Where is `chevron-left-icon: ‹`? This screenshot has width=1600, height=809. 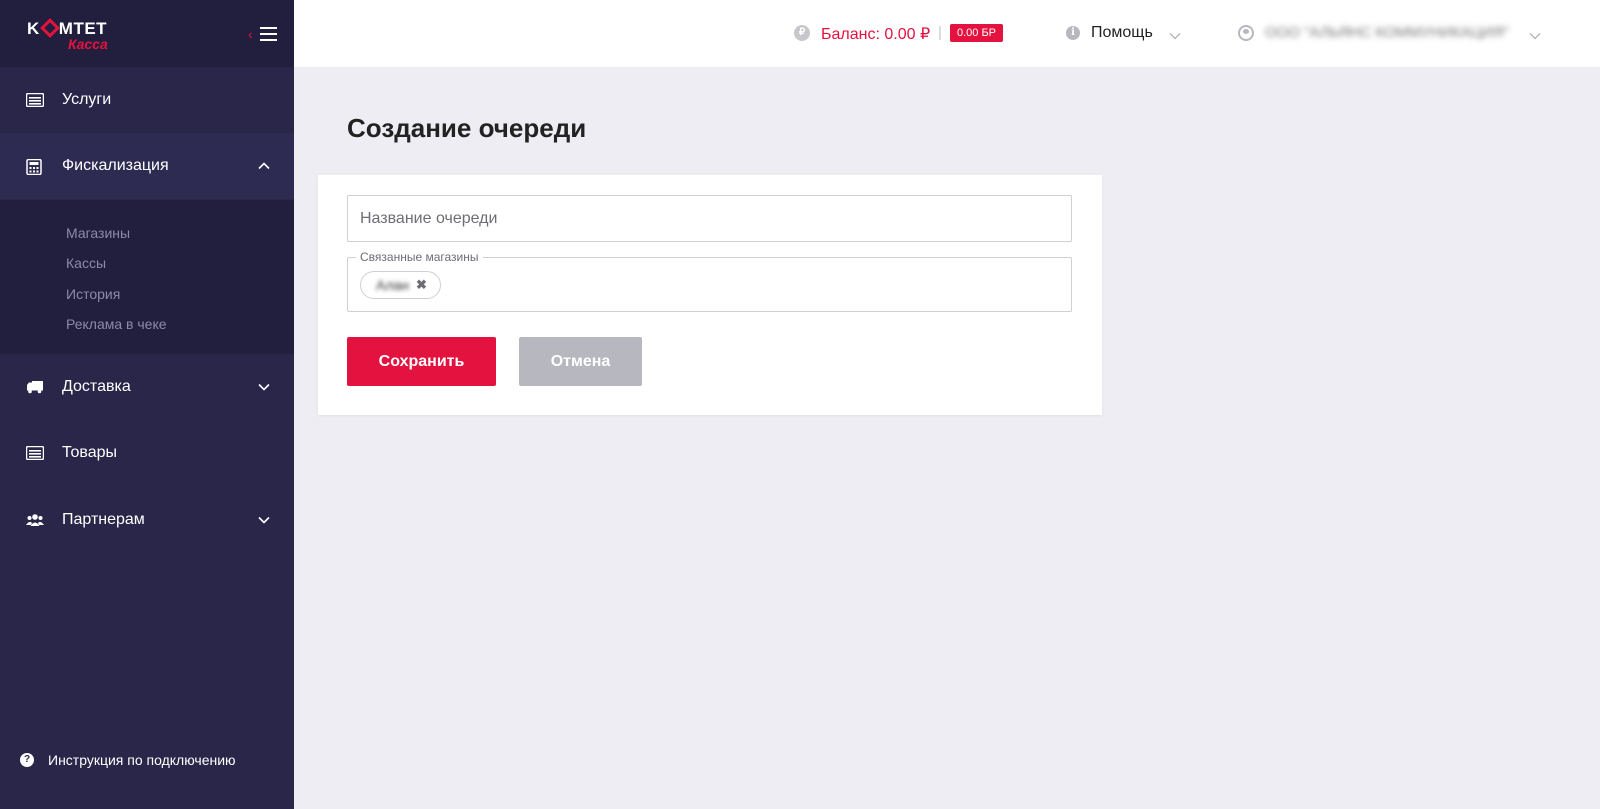 chevron-left-icon: ‹ is located at coordinates (250, 34).